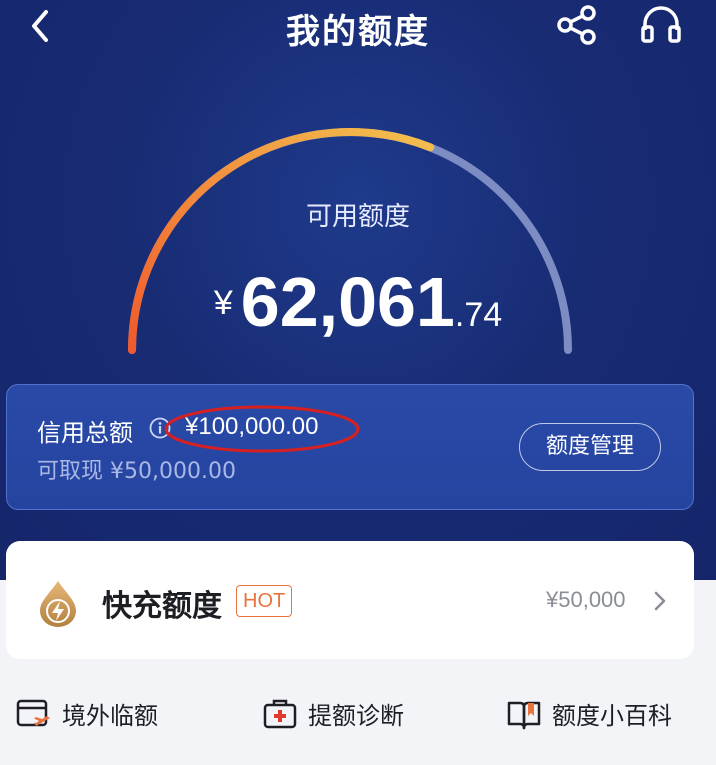 The height and width of the screenshot is (765, 716). I want to click on amount-integer: 62,061, so click(347, 302).